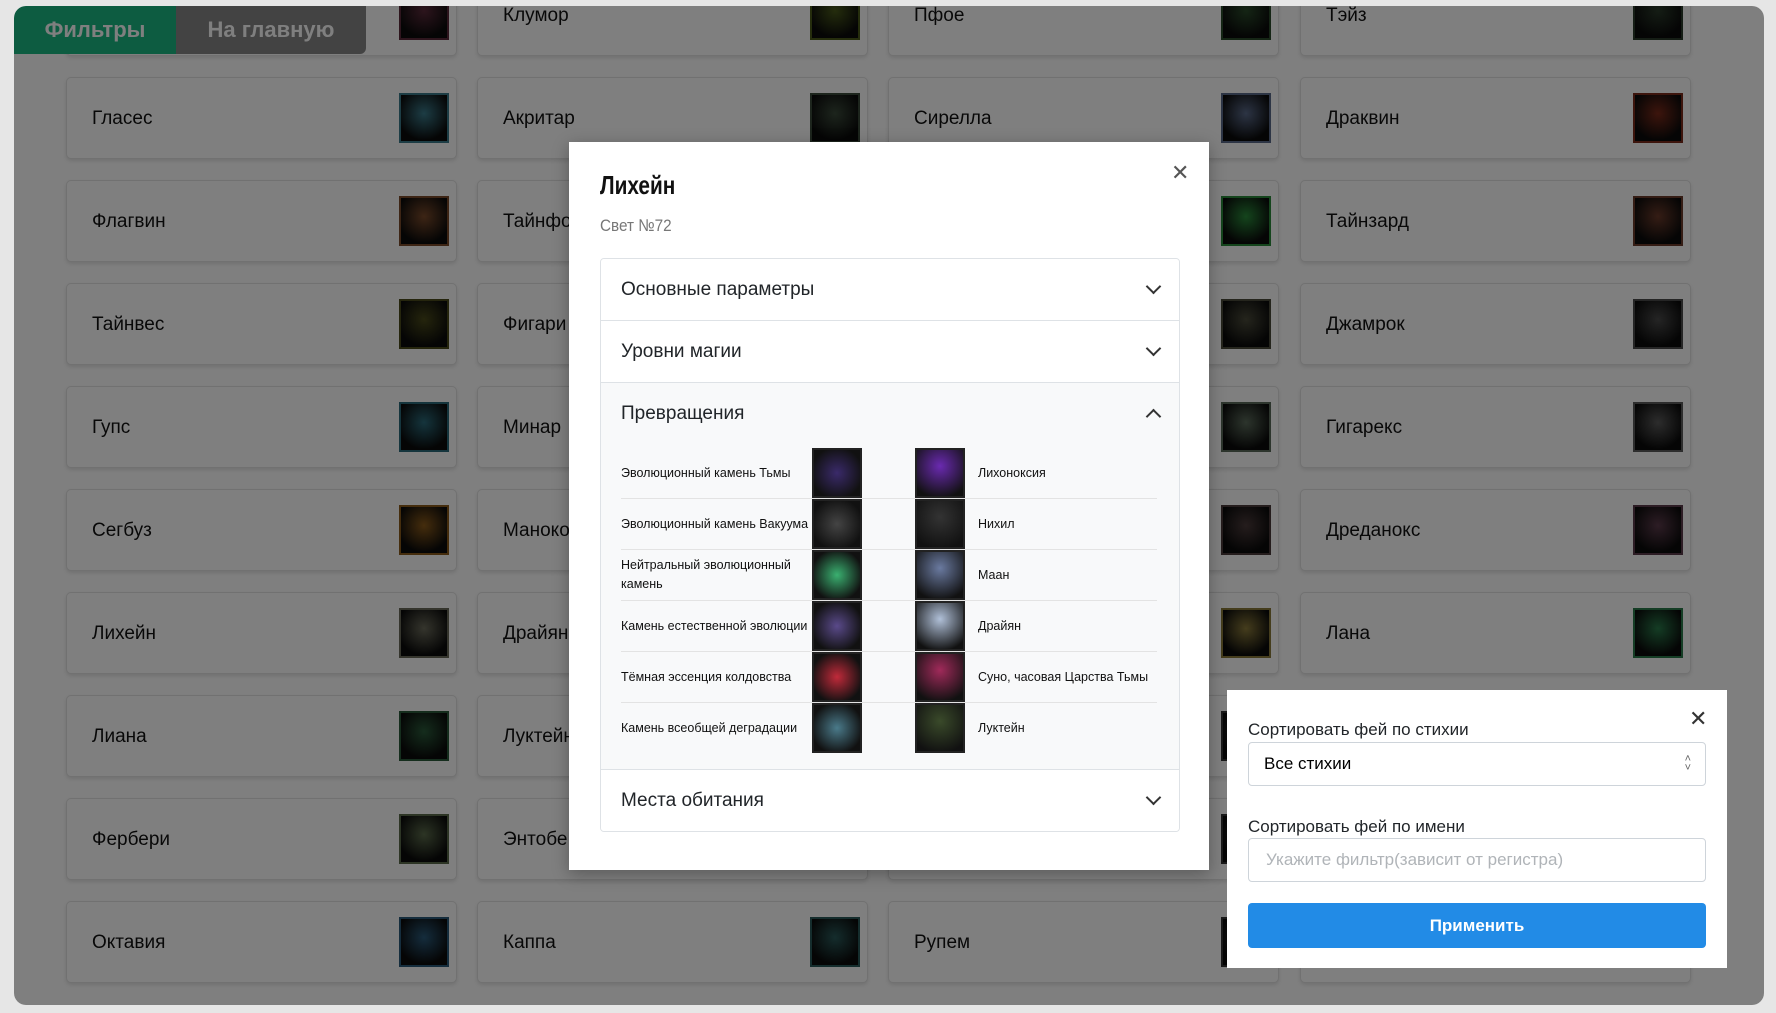 Image resolution: width=1776 pixels, height=1013 pixels. I want to click on transformation-row: Нейтральный эволюционный камень Маан, so click(889, 575).